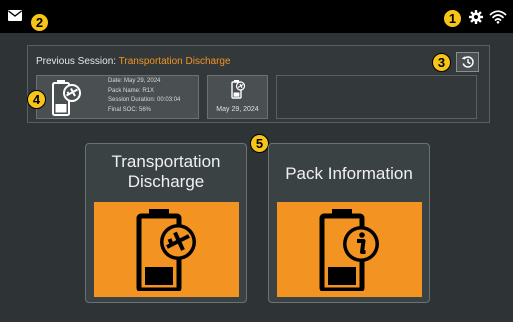 The image size is (513, 322). Describe the element at coordinates (77, 61) in the screenshot. I see `previous-session-label: Previous Session:` at that location.